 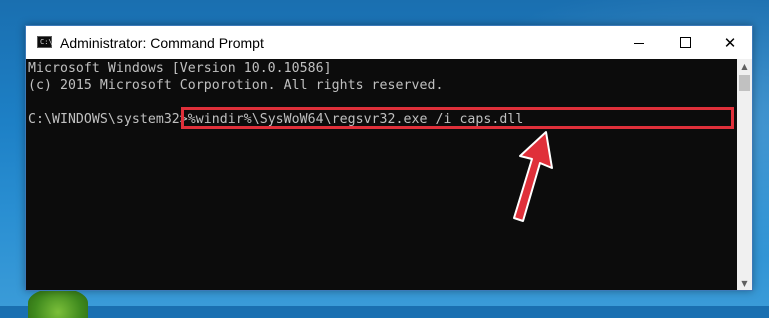 I want to click on console-line-version: Microsoft Windows [Version 10.0.10586], so click(x=180, y=68).